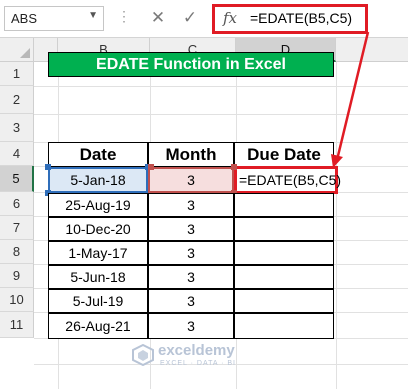 This screenshot has height=389, width=408. I want to click on annotation-arrow, so click(350, 99).